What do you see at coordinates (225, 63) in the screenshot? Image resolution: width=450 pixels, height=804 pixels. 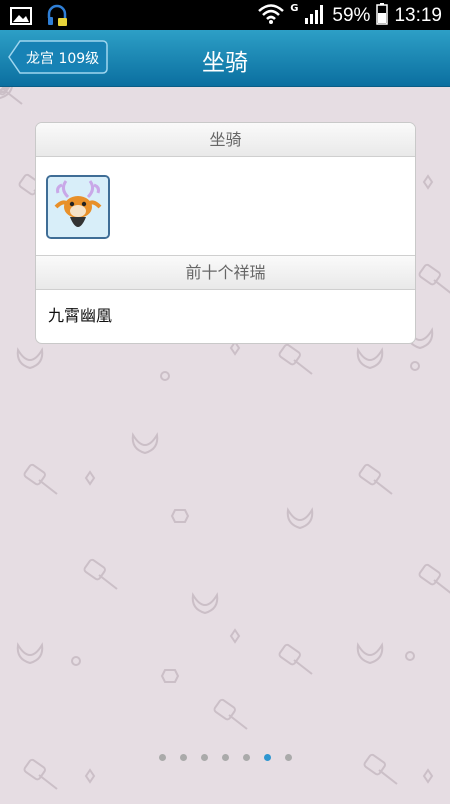 I see `page-title: 坐骑` at bounding box center [225, 63].